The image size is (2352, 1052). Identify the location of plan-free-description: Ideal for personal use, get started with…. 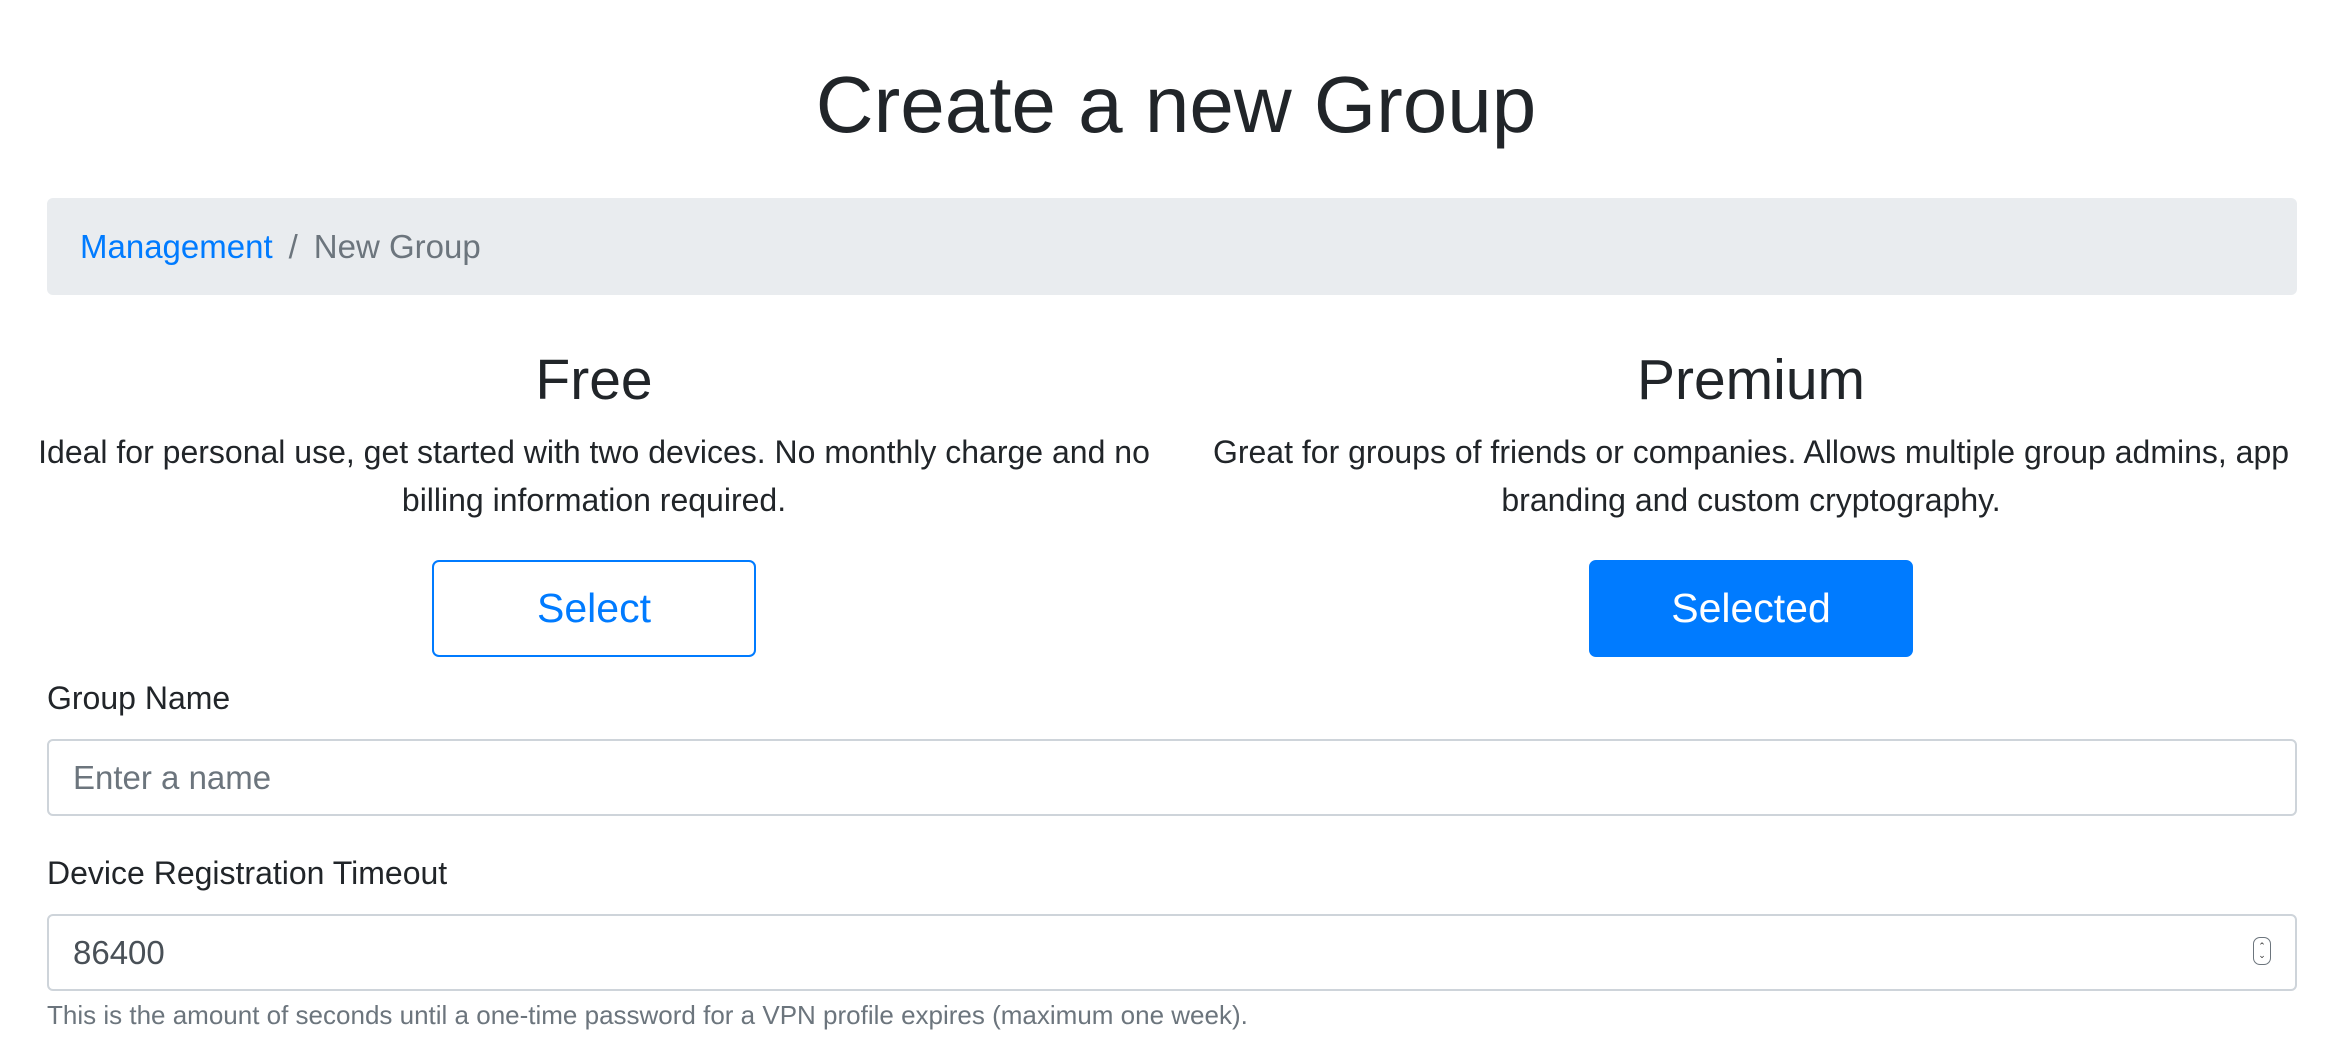
(594, 476).